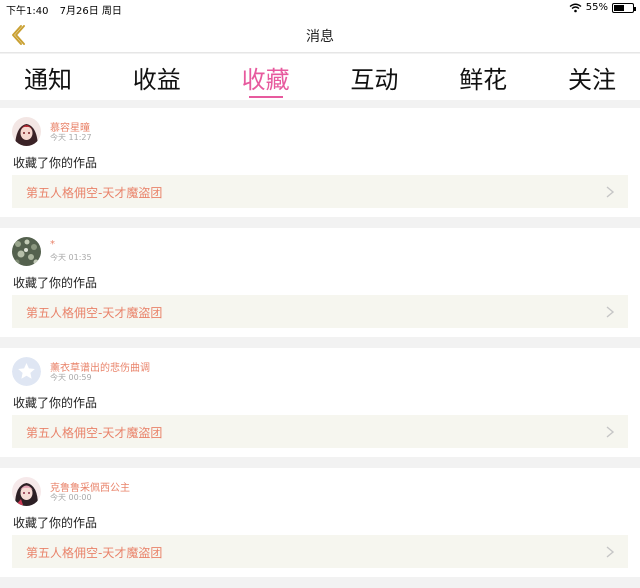 This screenshot has height=588, width=640. I want to click on tab-flowers: 鲜花, so click(483, 77).